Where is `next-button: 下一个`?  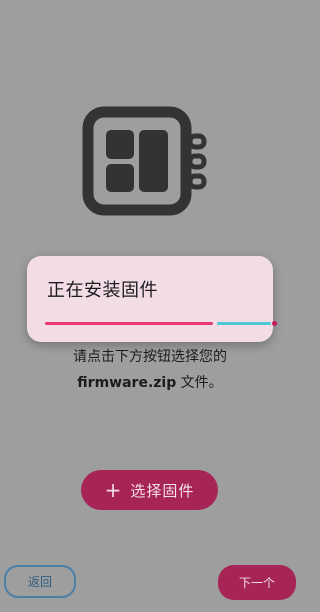 next-button: 下一个 is located at coordinates (257, 582).